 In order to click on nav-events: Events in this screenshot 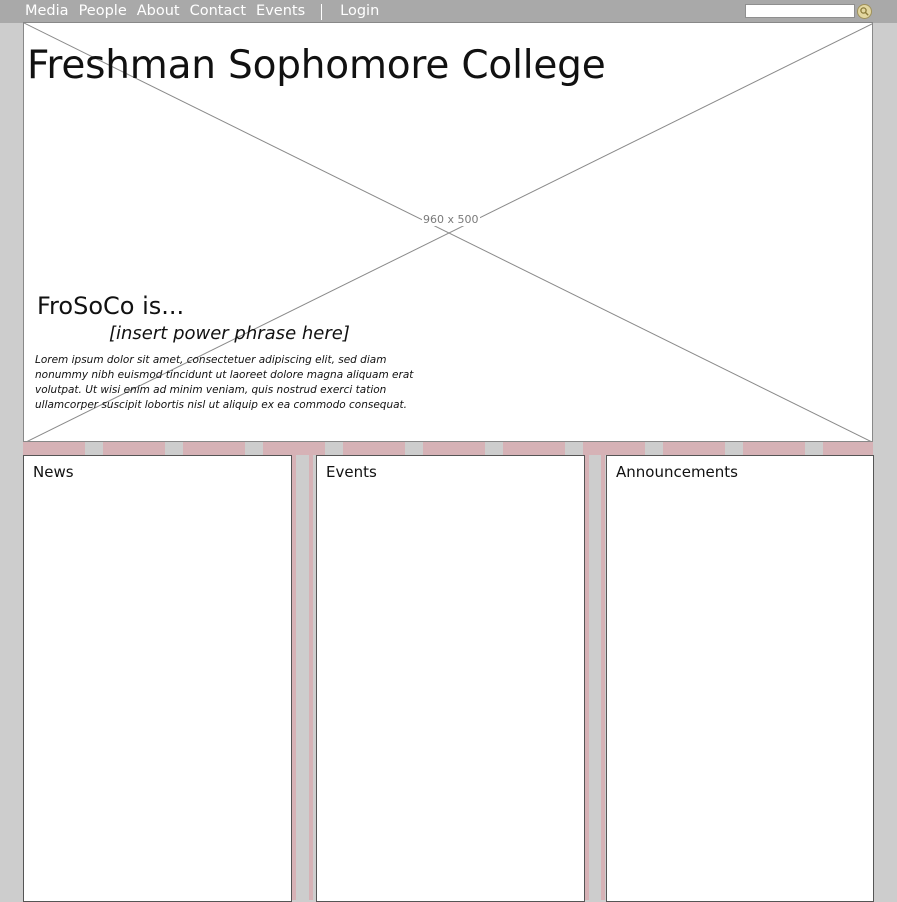, I will do `click(280, 11)`.